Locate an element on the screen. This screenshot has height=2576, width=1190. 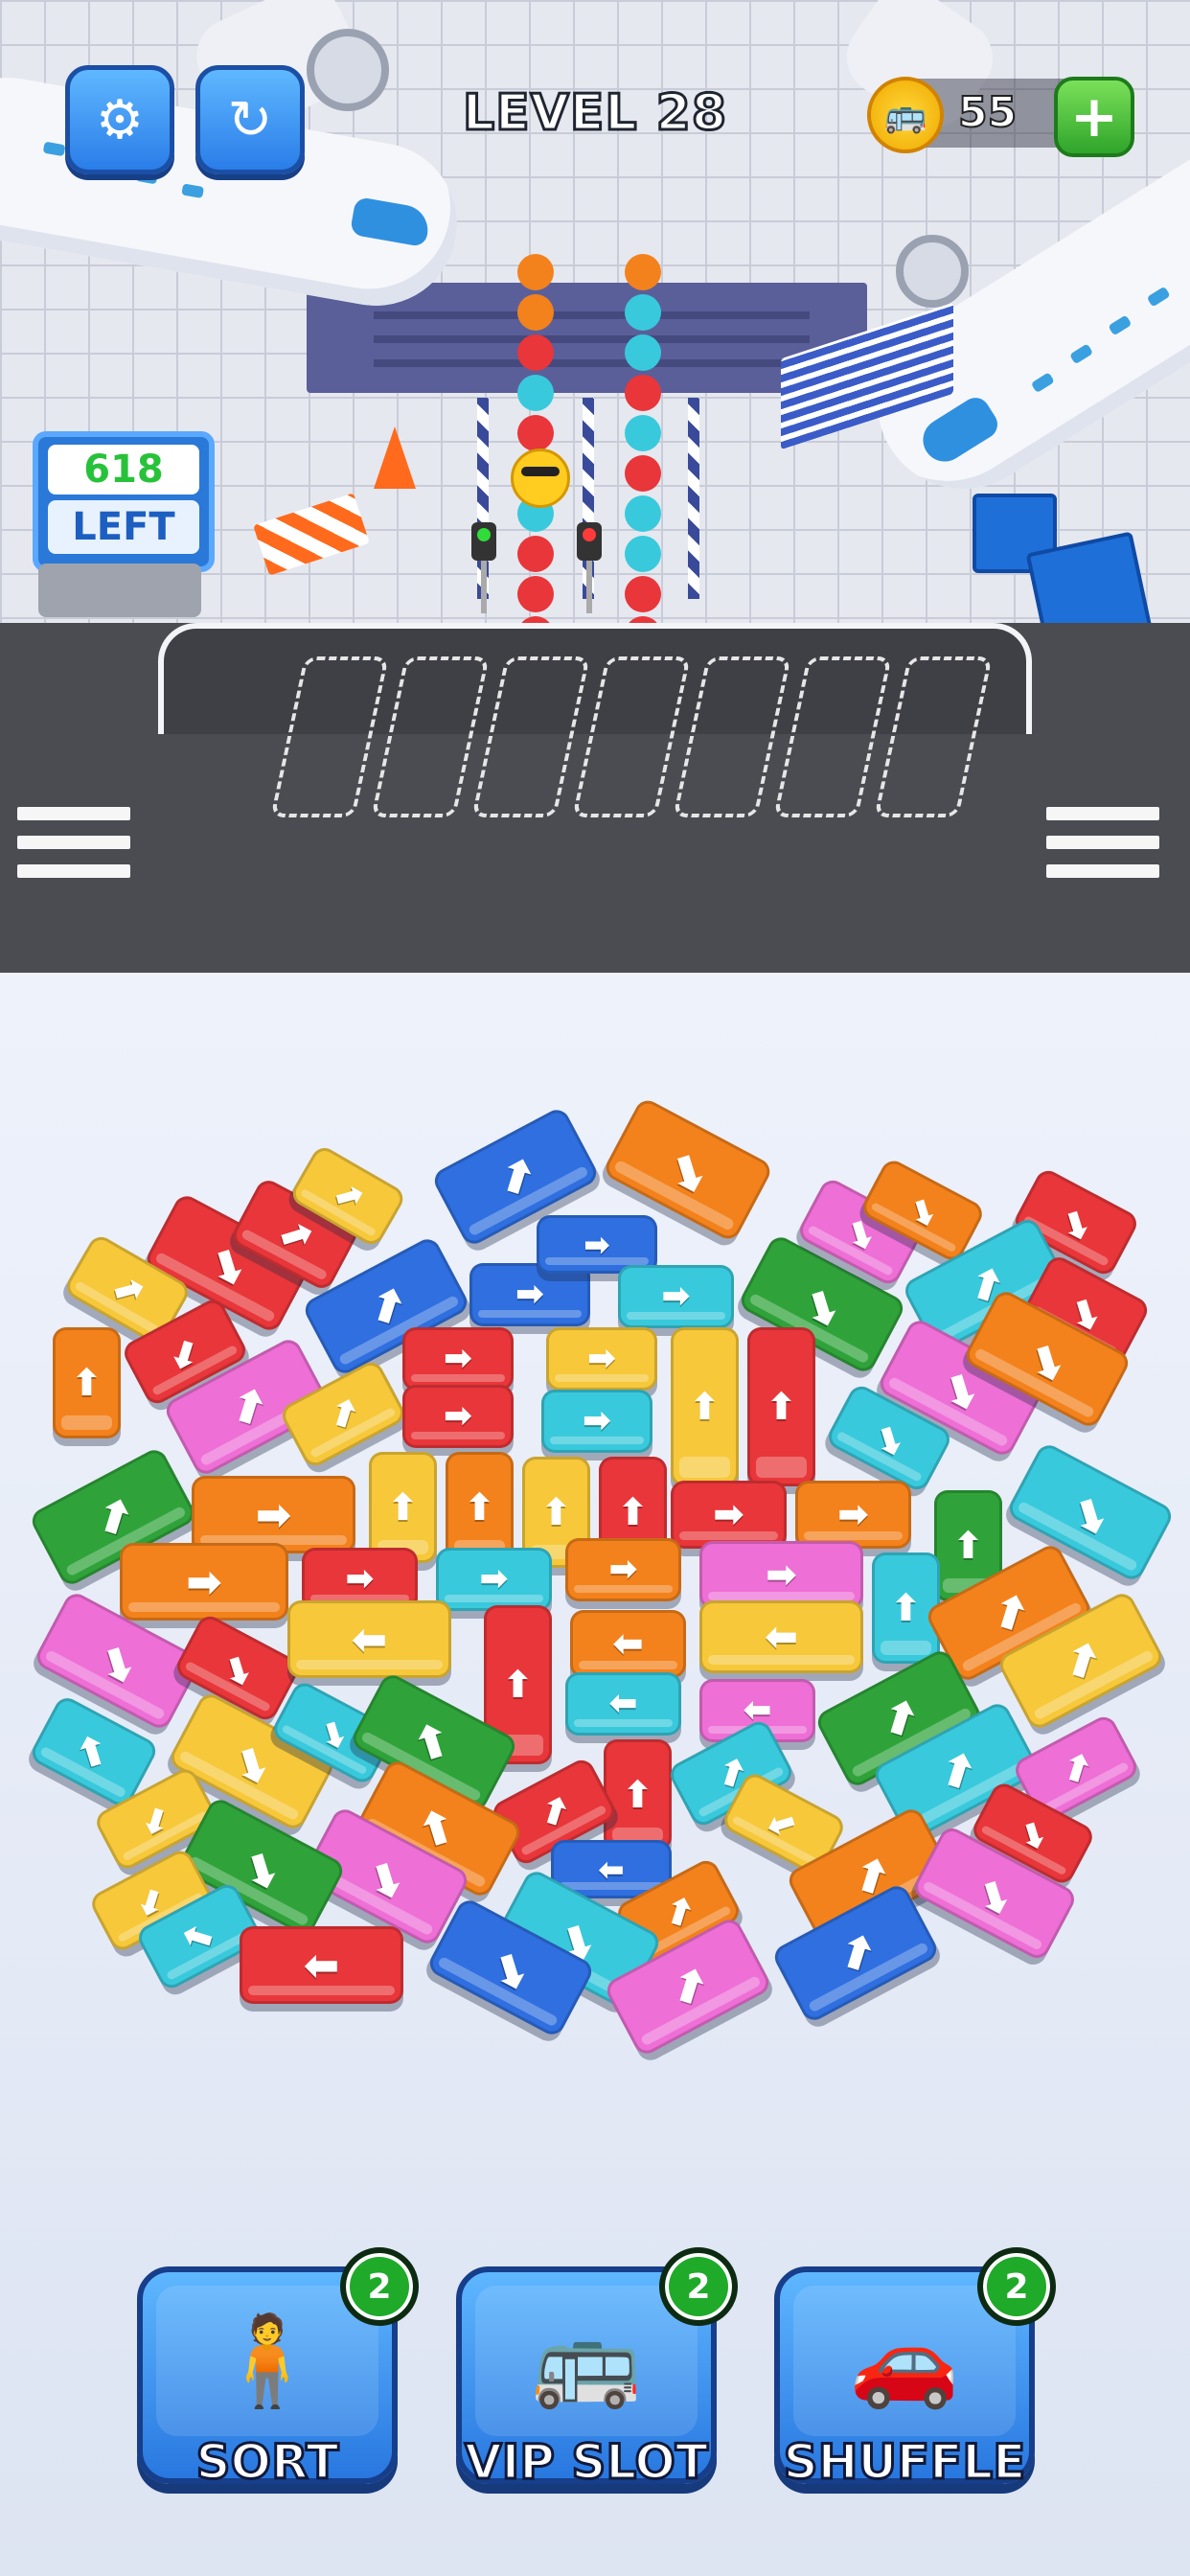
traffic-light-red is located at coordinates (590, 541).